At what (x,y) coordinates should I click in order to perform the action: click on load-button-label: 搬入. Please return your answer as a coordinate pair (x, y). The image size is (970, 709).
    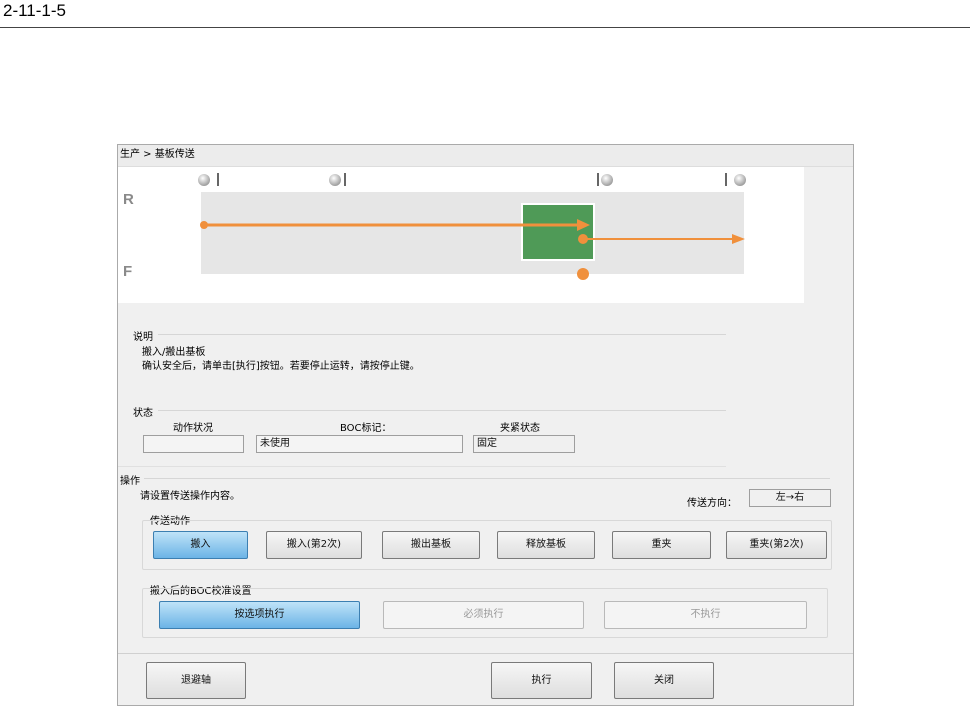
    Looking at the image, I should click on (200, 544).